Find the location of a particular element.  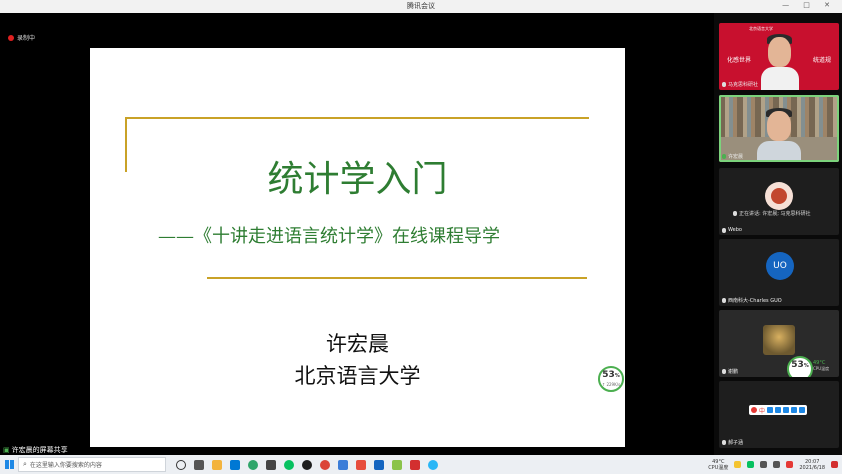

performance-meter-unit: % is located at coordinates (806, 366).